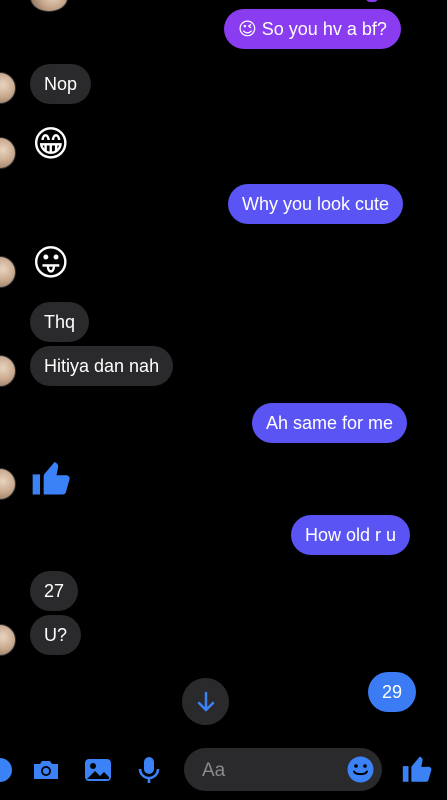  What do you see at coordinates (351, 535) in the screenshot?
I see `message-outgoing-how-old-r-u: How old r u` at bounding box center [351, 535].